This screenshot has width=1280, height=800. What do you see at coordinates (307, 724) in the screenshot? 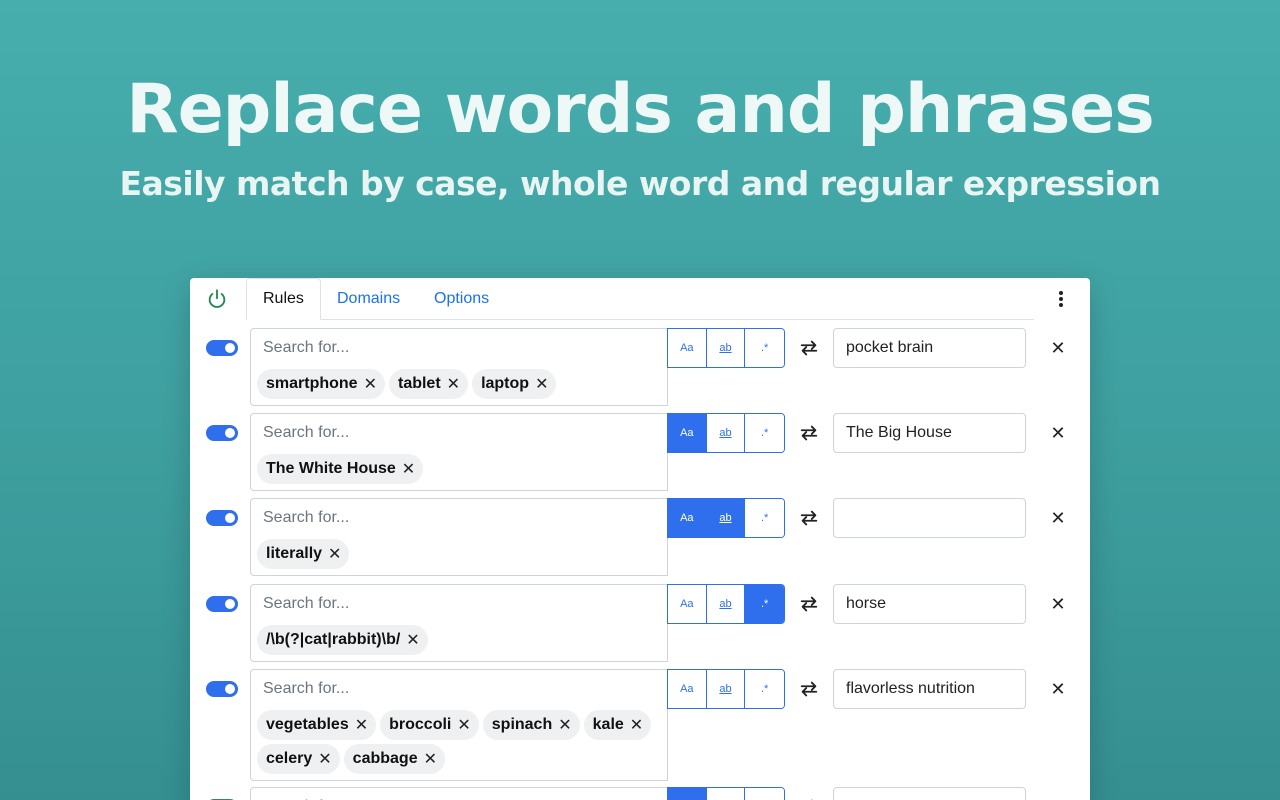
I see `term-label: vegetables` at bounding box center [307, 724].